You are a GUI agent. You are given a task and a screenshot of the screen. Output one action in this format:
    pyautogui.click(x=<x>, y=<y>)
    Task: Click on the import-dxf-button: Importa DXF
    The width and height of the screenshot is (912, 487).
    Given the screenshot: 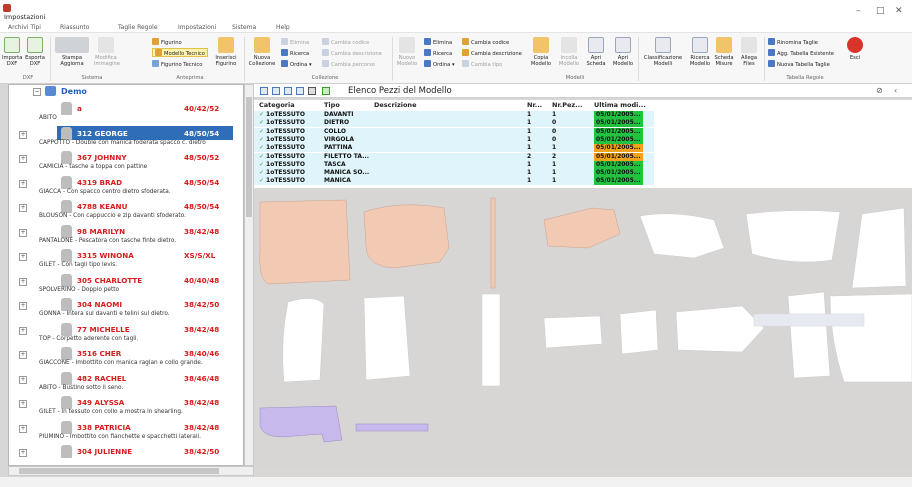 What is the action you would take?
    pyautogui.click(x=12, y=52)
    